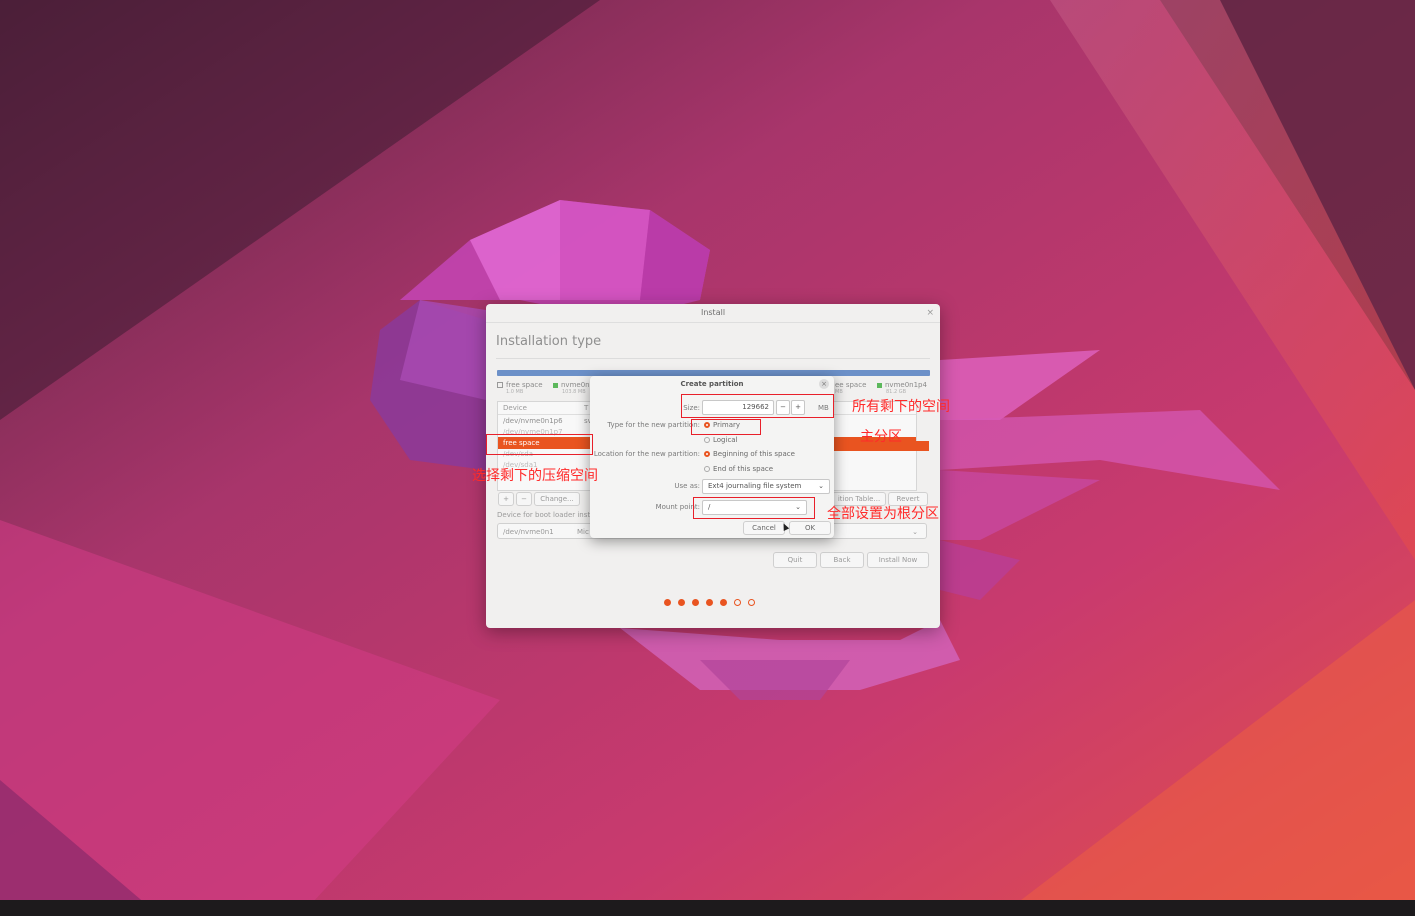 This screenshot has height=916, width=1415. I want to click on legend-size: 1.0 MB, so click(515, 392).